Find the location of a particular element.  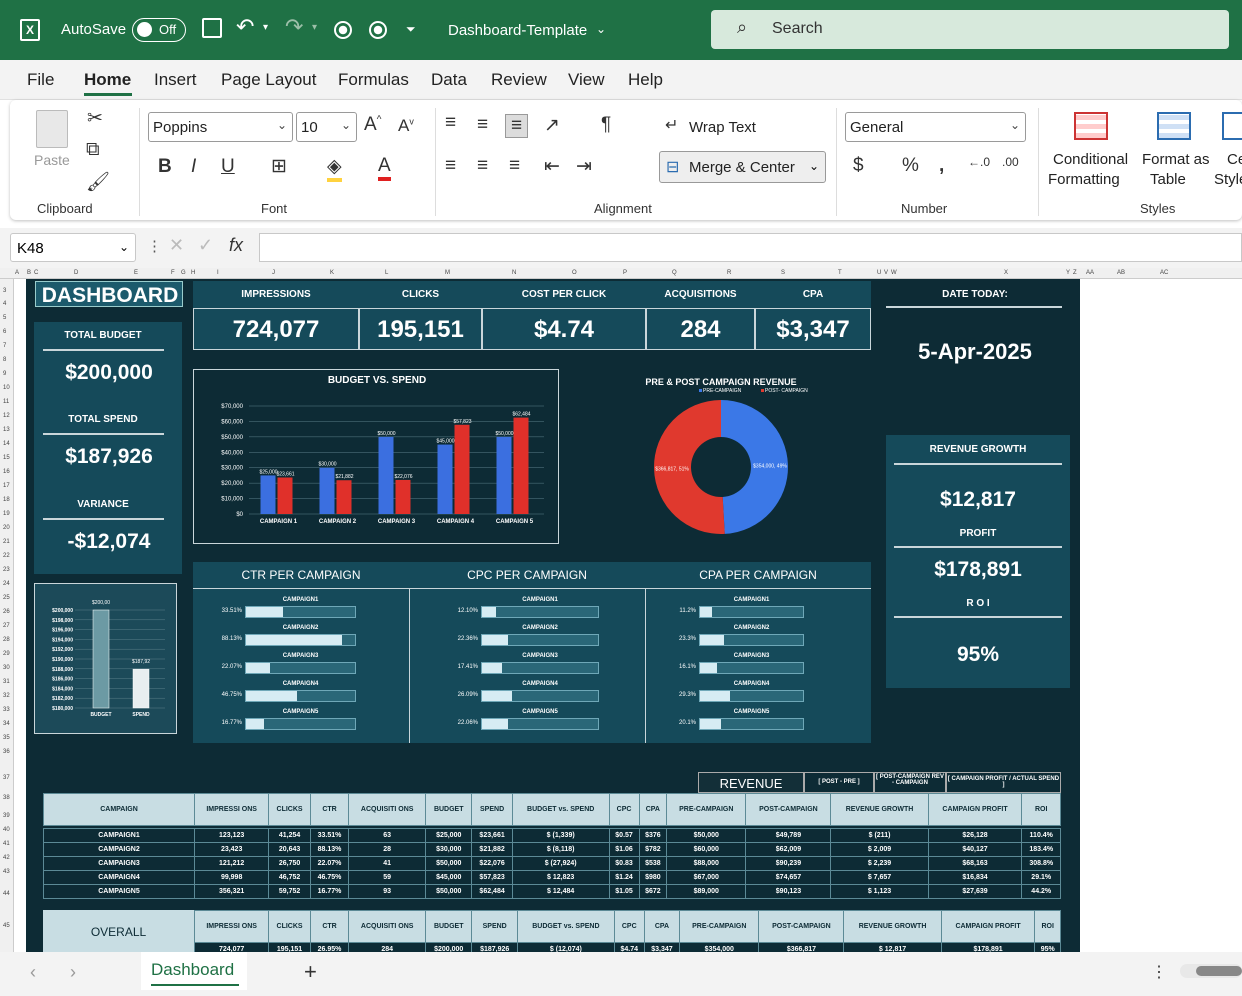

font-name-select: Poppins ⌄ is located at coordinates (220, 127).